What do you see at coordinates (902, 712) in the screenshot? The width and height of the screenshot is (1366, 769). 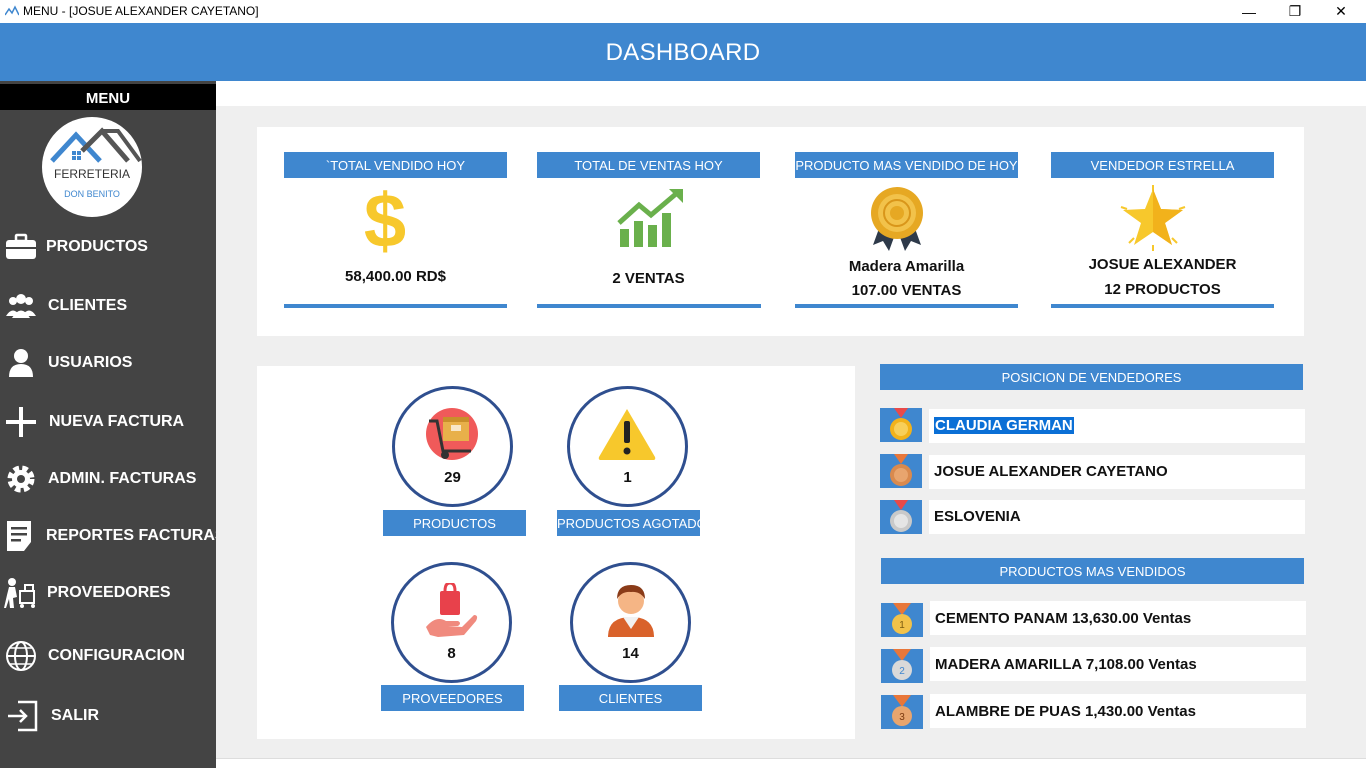 I see `rank-3-medal-icon: 3` at bounding box center [902, 712].